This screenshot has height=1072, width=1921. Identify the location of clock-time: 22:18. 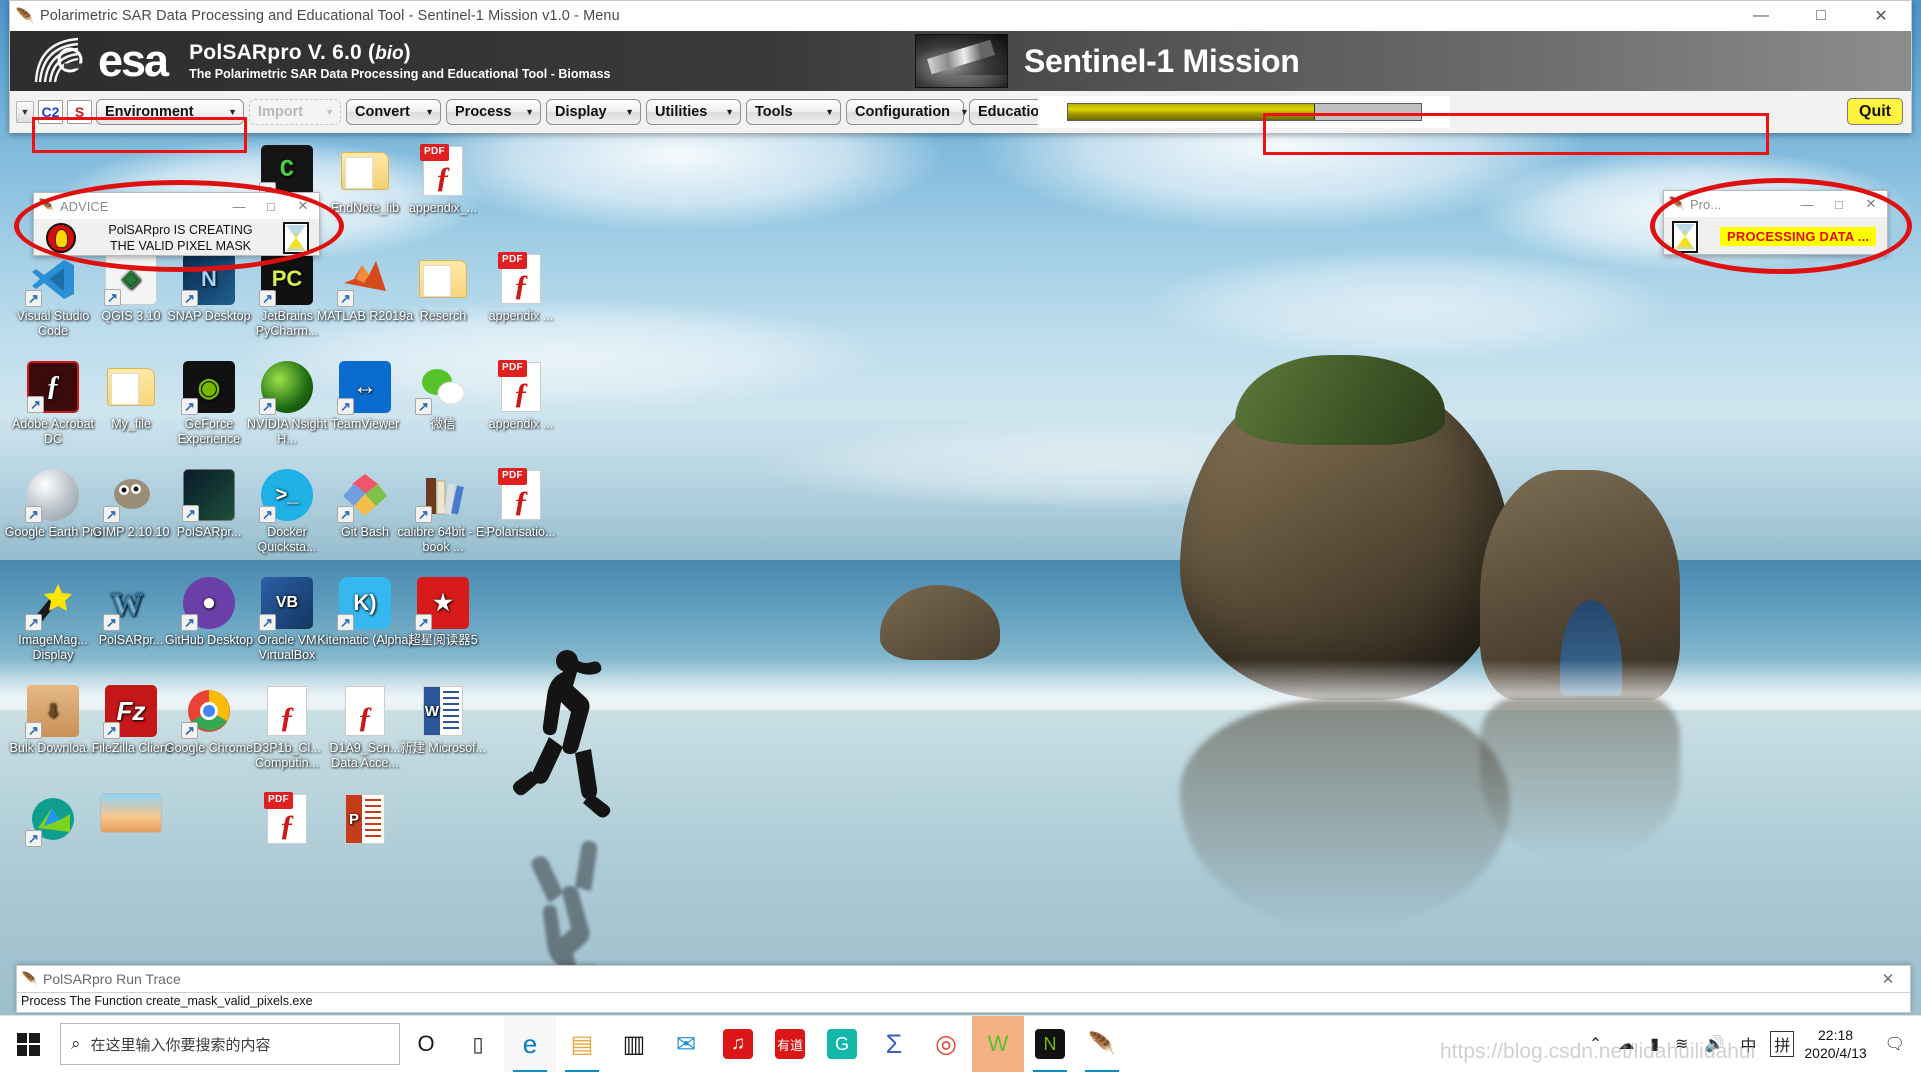
(1836, 1035).